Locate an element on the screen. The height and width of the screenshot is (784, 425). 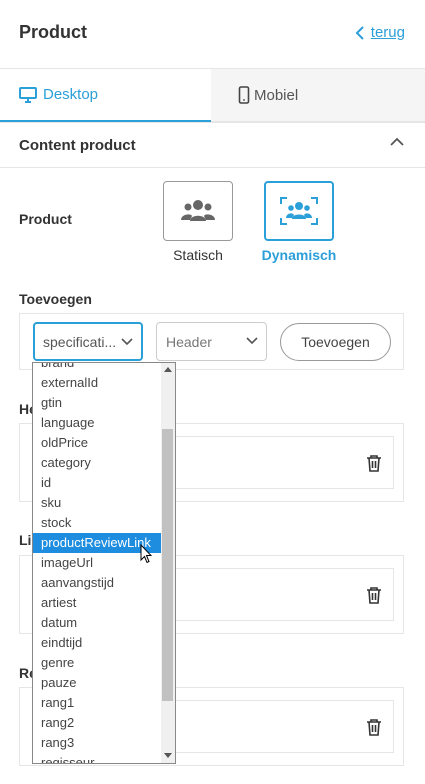
dropdown-option: gtin is located at coordinates (97, 403).